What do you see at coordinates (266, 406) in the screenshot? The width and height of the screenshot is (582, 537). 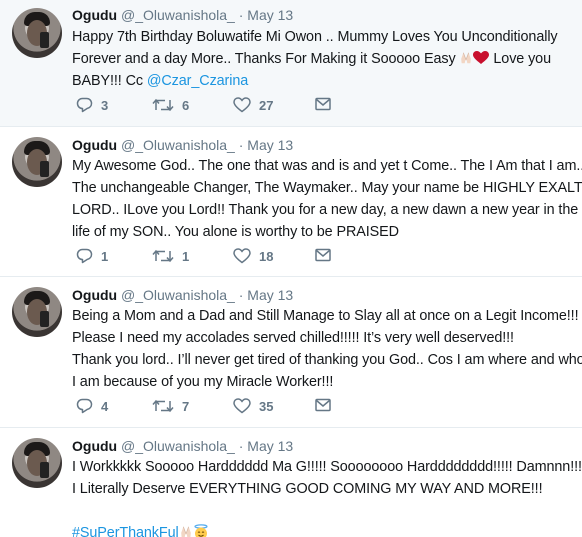 I see `like-count: 35` at bounding box center [266, 406].